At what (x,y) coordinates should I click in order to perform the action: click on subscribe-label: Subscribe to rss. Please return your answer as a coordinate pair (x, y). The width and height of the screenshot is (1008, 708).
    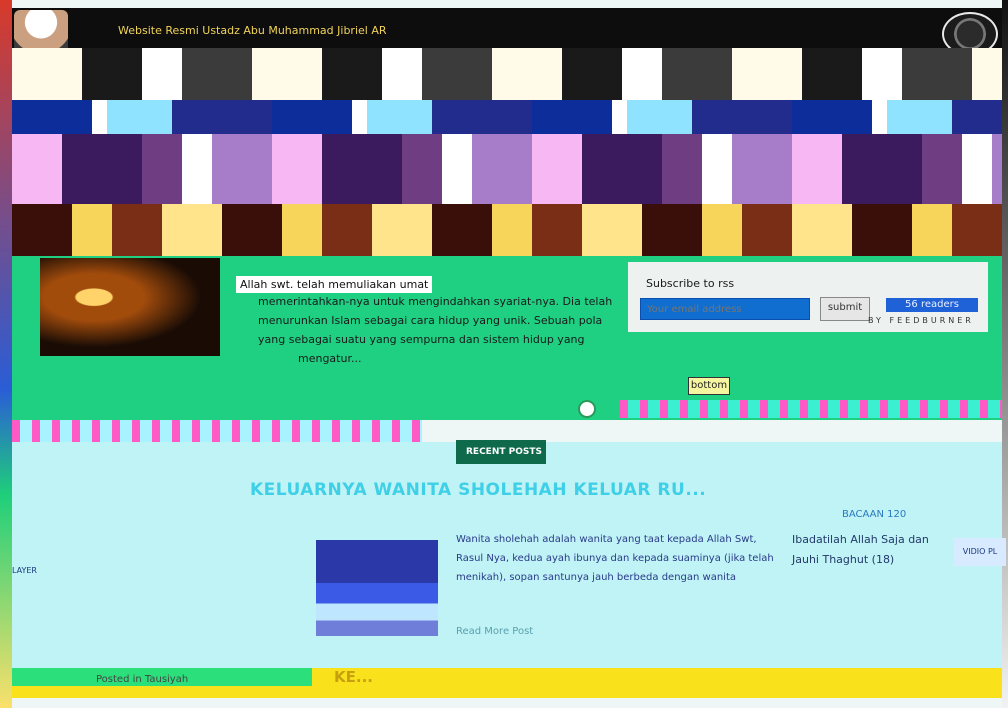
    Looking at the image, I should click on (690, 283).